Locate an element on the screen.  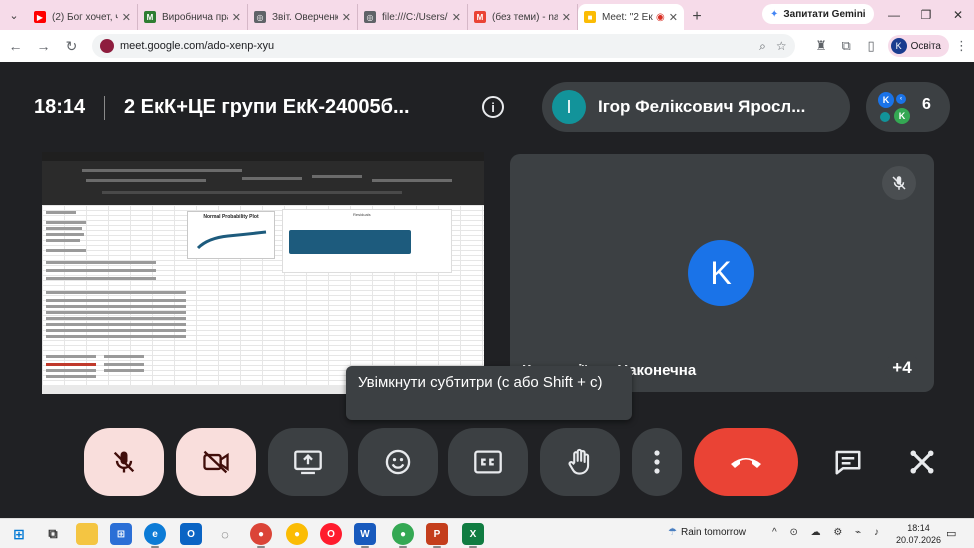
more-participants-badge: +4 is located at coordinates (902, 368).